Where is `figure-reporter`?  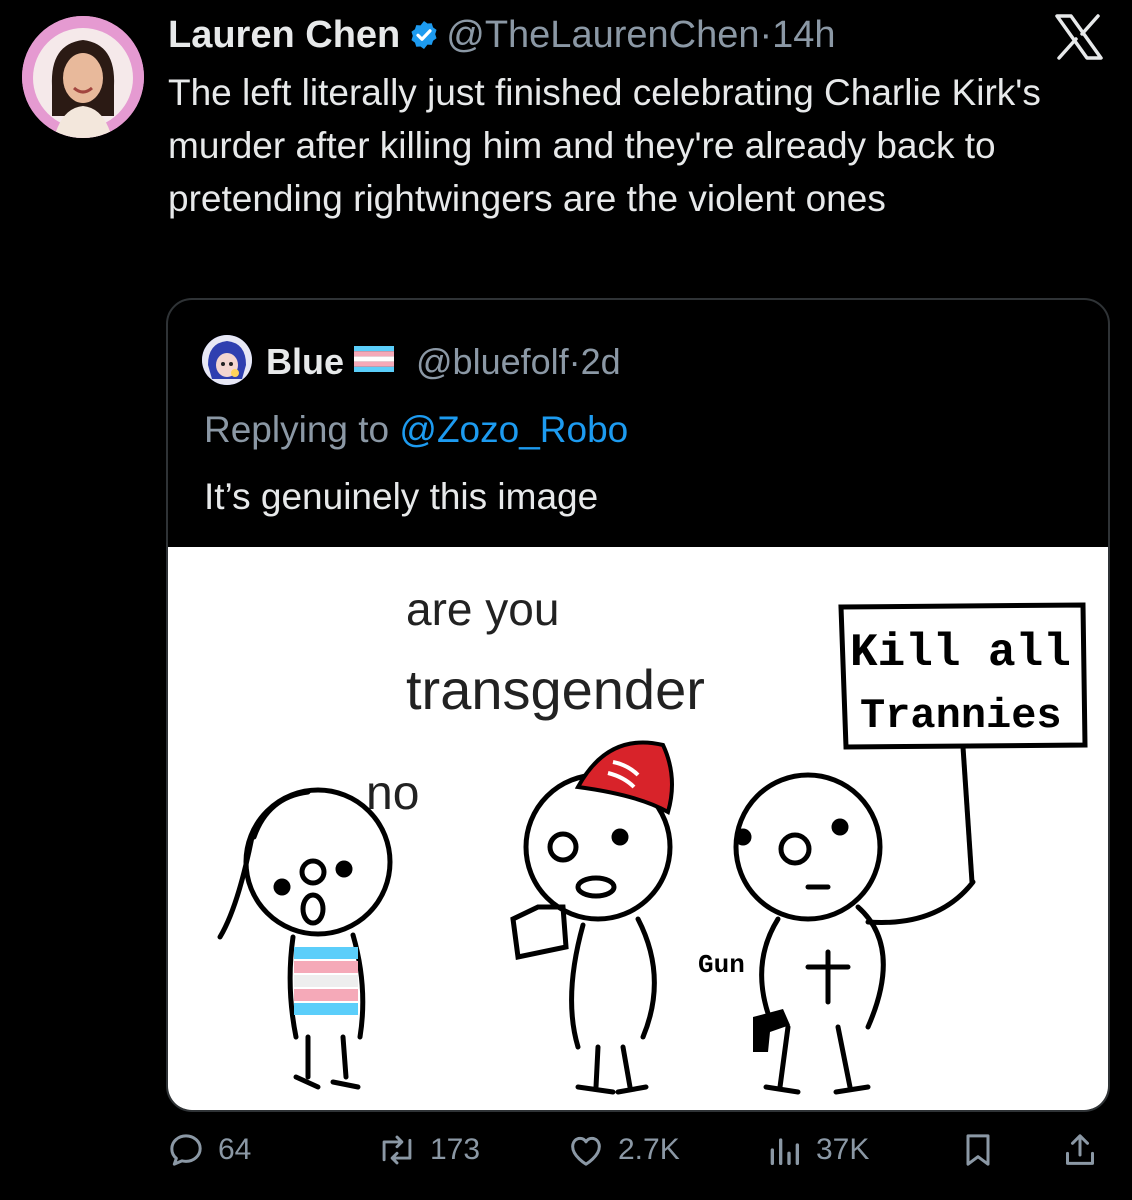
figure-reporter is located at coordinates (591, 933).